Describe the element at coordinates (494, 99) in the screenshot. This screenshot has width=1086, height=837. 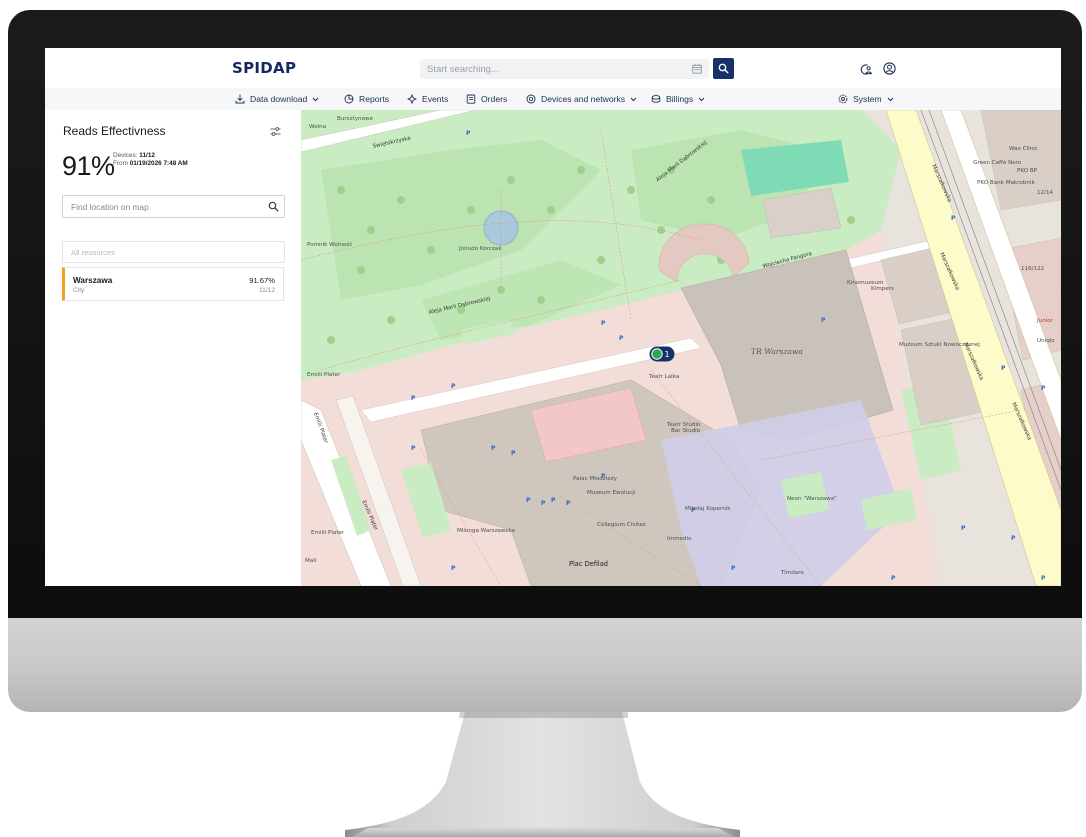
I see `nav-label: Orders` at that location.